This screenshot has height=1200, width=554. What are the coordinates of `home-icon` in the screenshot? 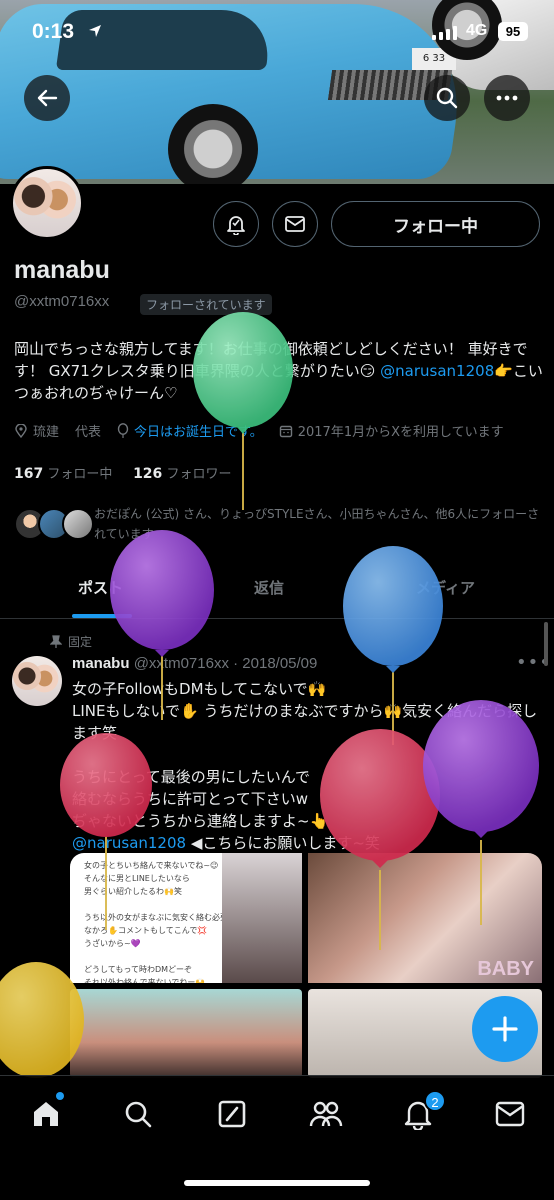 It's located at (46, 1114).